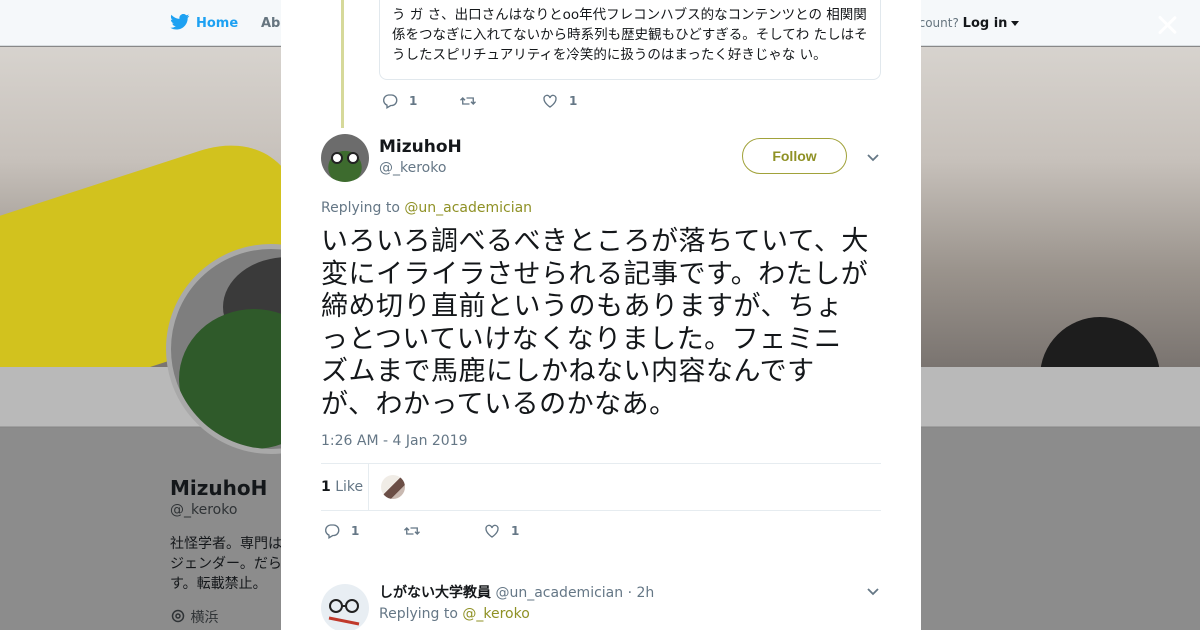 The width and height of the screenshot is (1200, 630). Describe the element at coordinates (393, 487) in the screenshot. I see `liker-avatar` at that location.